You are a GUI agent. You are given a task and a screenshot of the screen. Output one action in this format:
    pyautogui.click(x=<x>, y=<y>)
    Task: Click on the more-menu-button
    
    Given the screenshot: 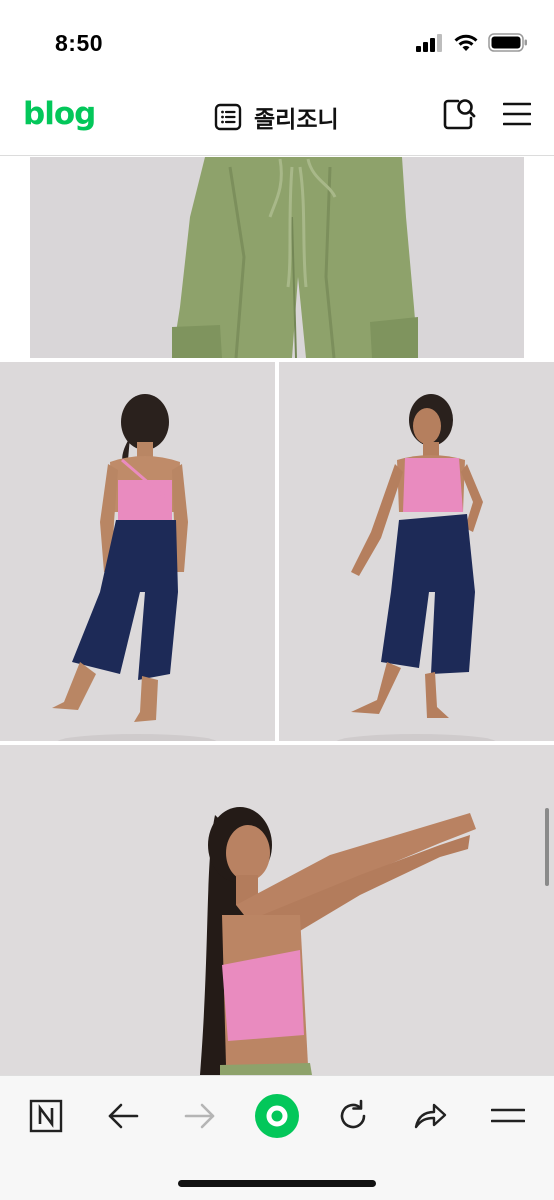 What is the action you would take?
    pyautogui.click(x=508, y=1116)
    